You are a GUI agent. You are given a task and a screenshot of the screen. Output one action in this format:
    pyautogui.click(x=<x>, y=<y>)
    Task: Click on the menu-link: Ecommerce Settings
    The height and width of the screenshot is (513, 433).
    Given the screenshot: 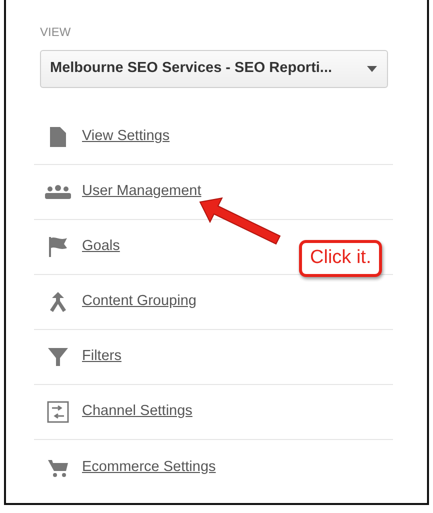 What is the action you would take?
    pyautogui.click(x=149, y=467)
    